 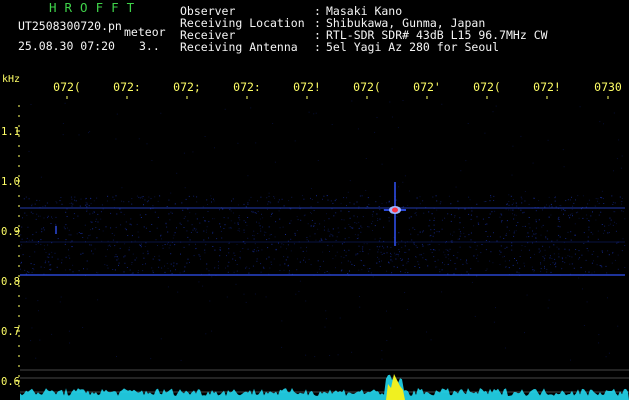 I want to click on y-tick-label: 1.1, so click(x=10, y=132).